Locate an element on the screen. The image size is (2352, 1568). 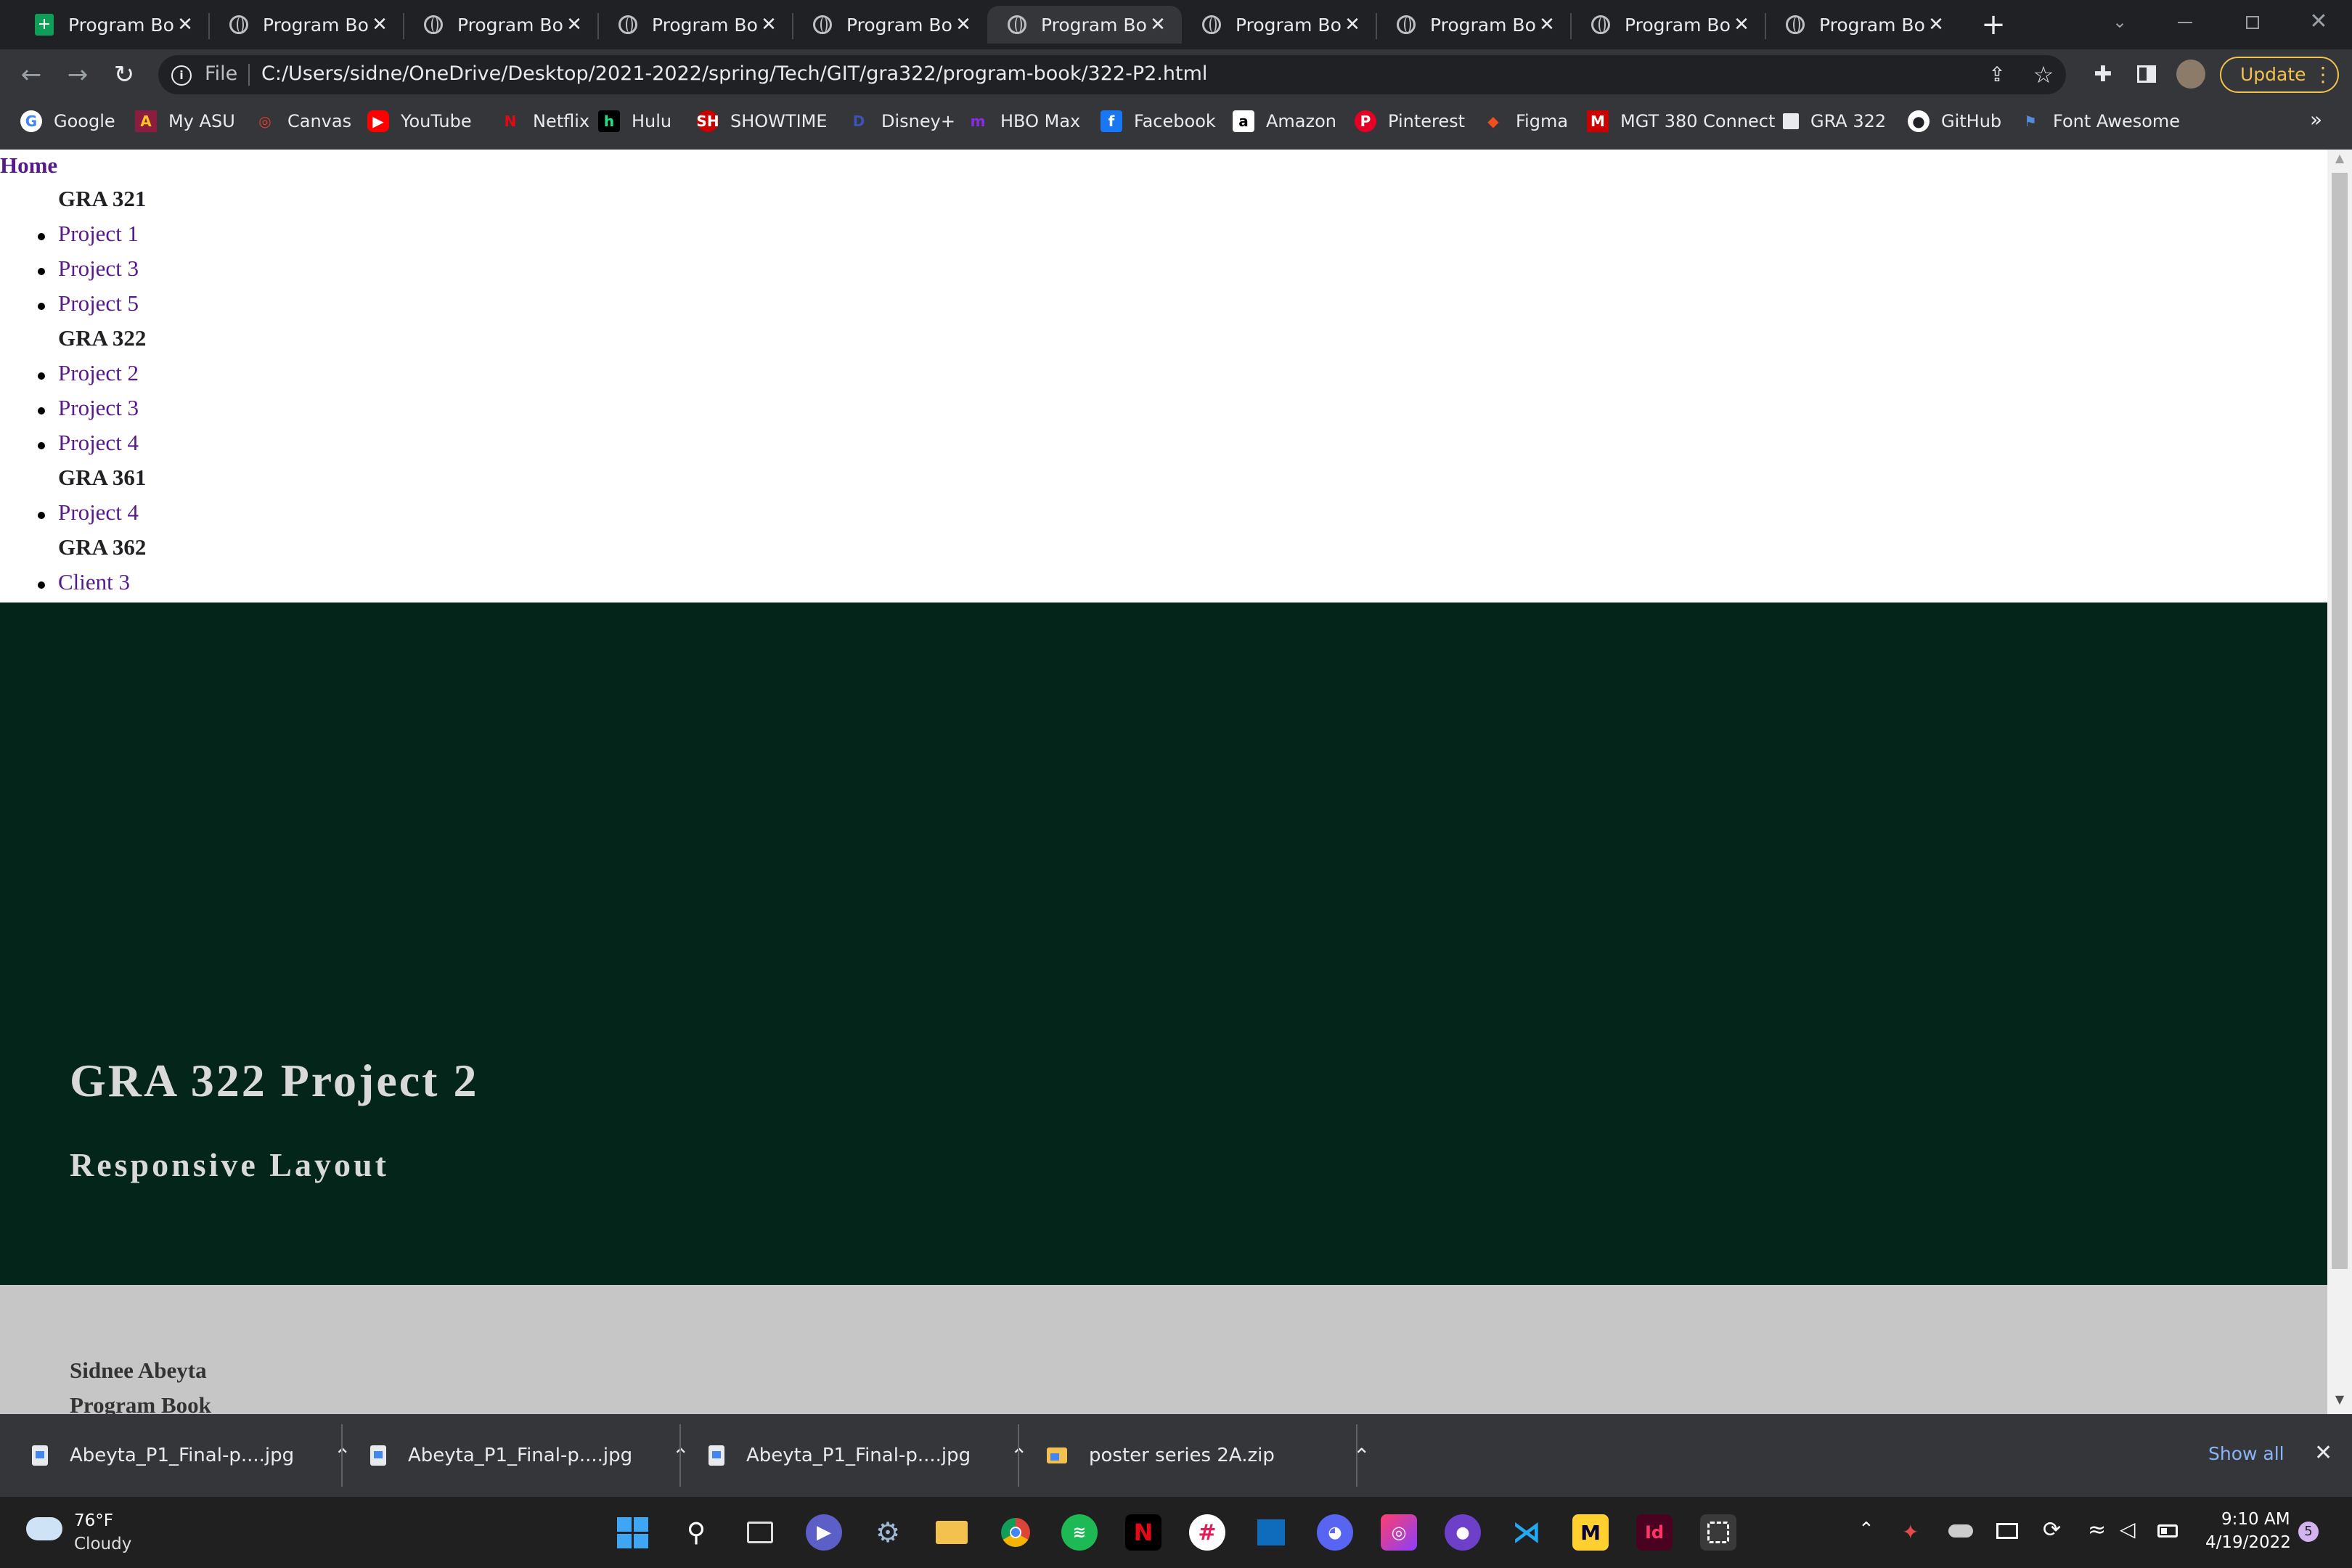
bookmark-item: f Facebook is located at coordinates (1159, 121).